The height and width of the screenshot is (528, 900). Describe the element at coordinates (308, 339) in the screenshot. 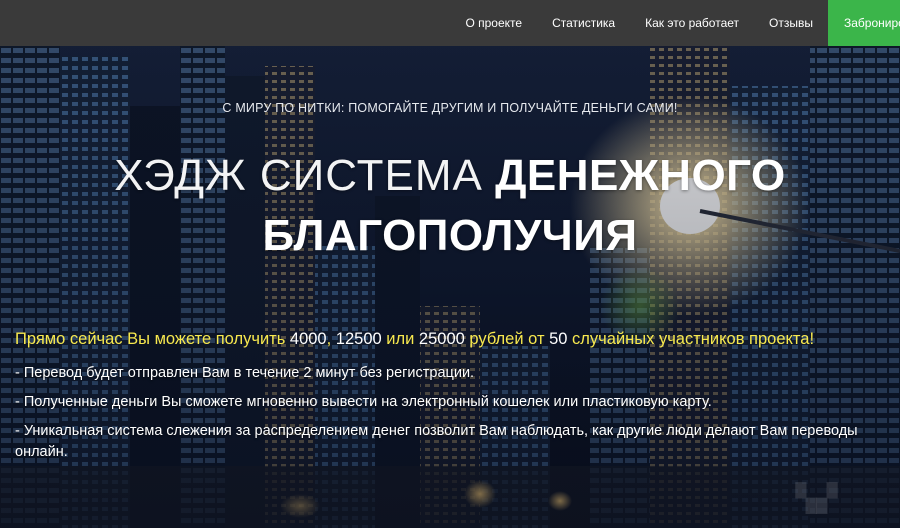

I see `amount-4000: 4000` at that location.